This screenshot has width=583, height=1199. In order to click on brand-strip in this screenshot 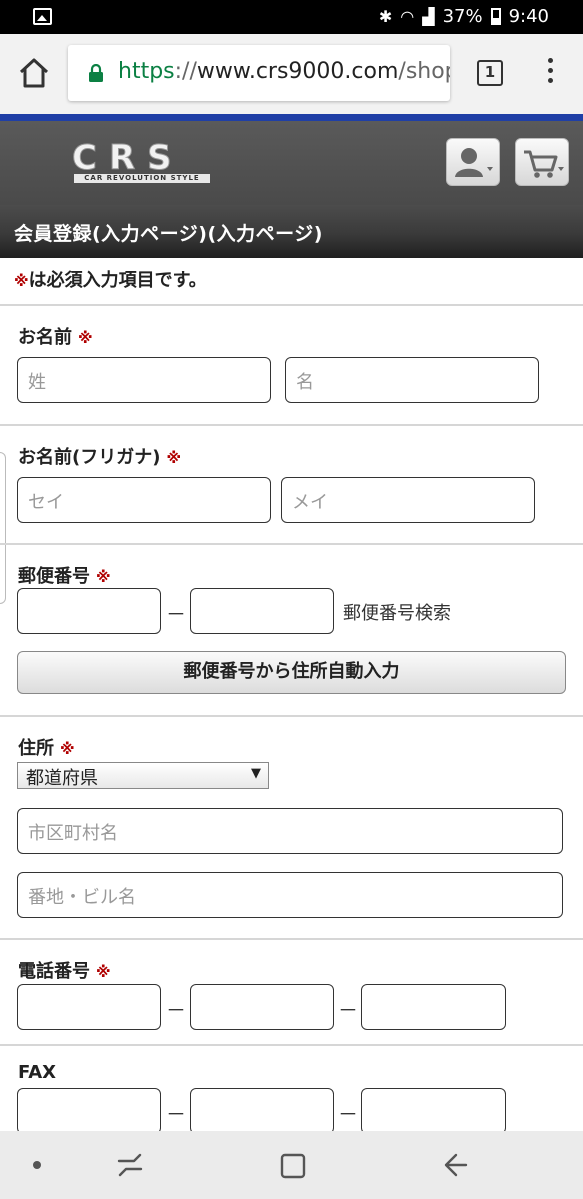, I will do `click(291, 117)`.